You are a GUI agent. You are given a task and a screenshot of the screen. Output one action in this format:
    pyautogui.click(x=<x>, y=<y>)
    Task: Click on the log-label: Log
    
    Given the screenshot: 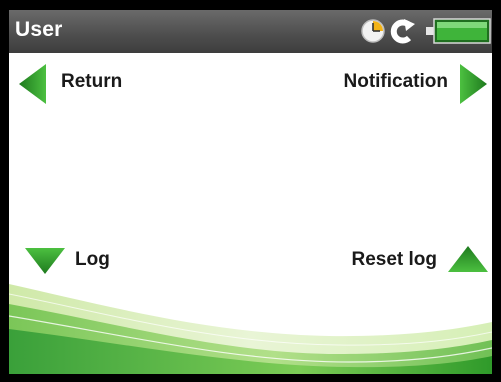 What is the action you would take?
    pyautogui.click(x=92, y=260)
    